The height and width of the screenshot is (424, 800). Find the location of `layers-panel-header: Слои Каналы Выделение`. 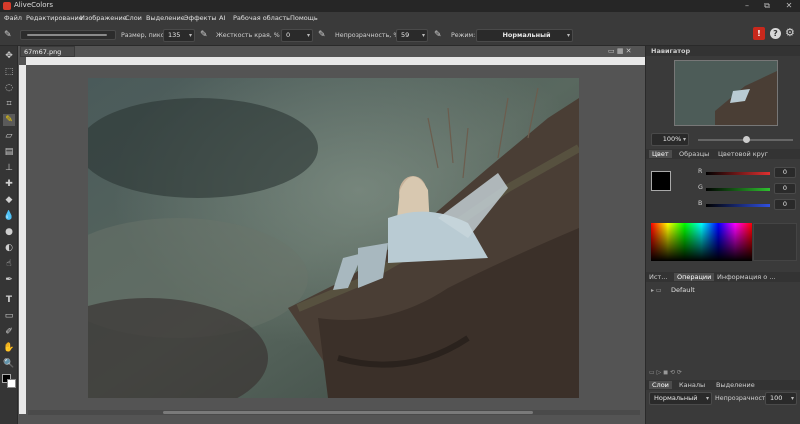

layers-panel-header: Слои Каналы Выделение is located at coordinates (723, 385).